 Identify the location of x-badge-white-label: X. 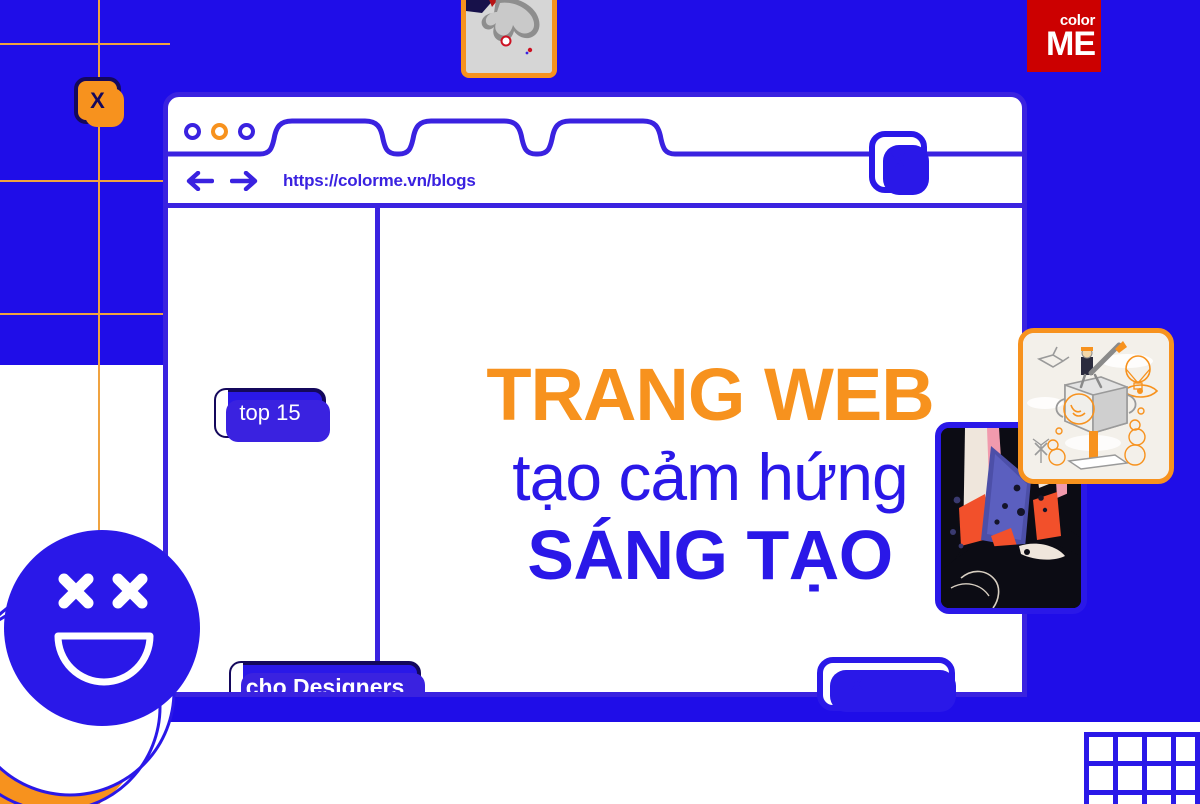
(897, 161).